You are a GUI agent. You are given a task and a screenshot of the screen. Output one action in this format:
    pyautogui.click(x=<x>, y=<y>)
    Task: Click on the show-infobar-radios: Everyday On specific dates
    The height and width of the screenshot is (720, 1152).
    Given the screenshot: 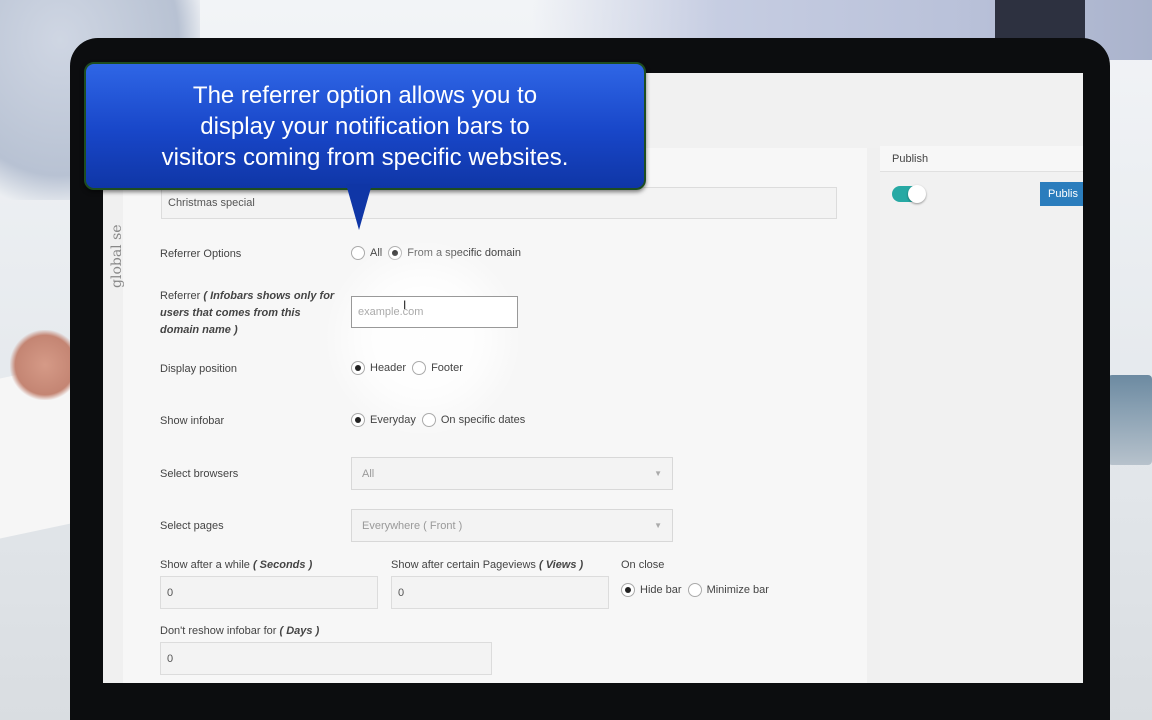 What is the action you would take?
    pyautogui.click(x=441, y=420)
    